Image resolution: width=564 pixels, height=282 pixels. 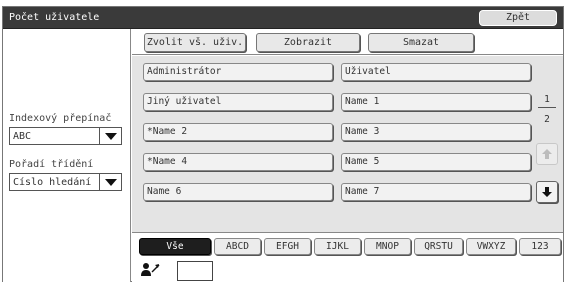 I want to click on user-button: Name 6, so click(x=238, y=192).